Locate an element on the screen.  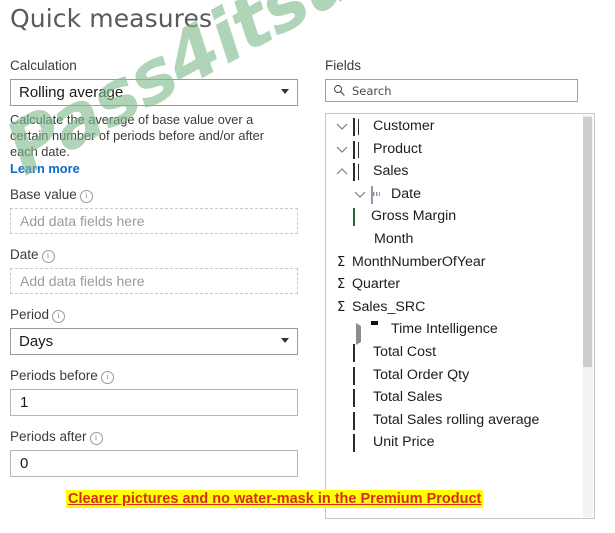
calculation-dropdown: Rolling average is located at coordinates (154, 92).